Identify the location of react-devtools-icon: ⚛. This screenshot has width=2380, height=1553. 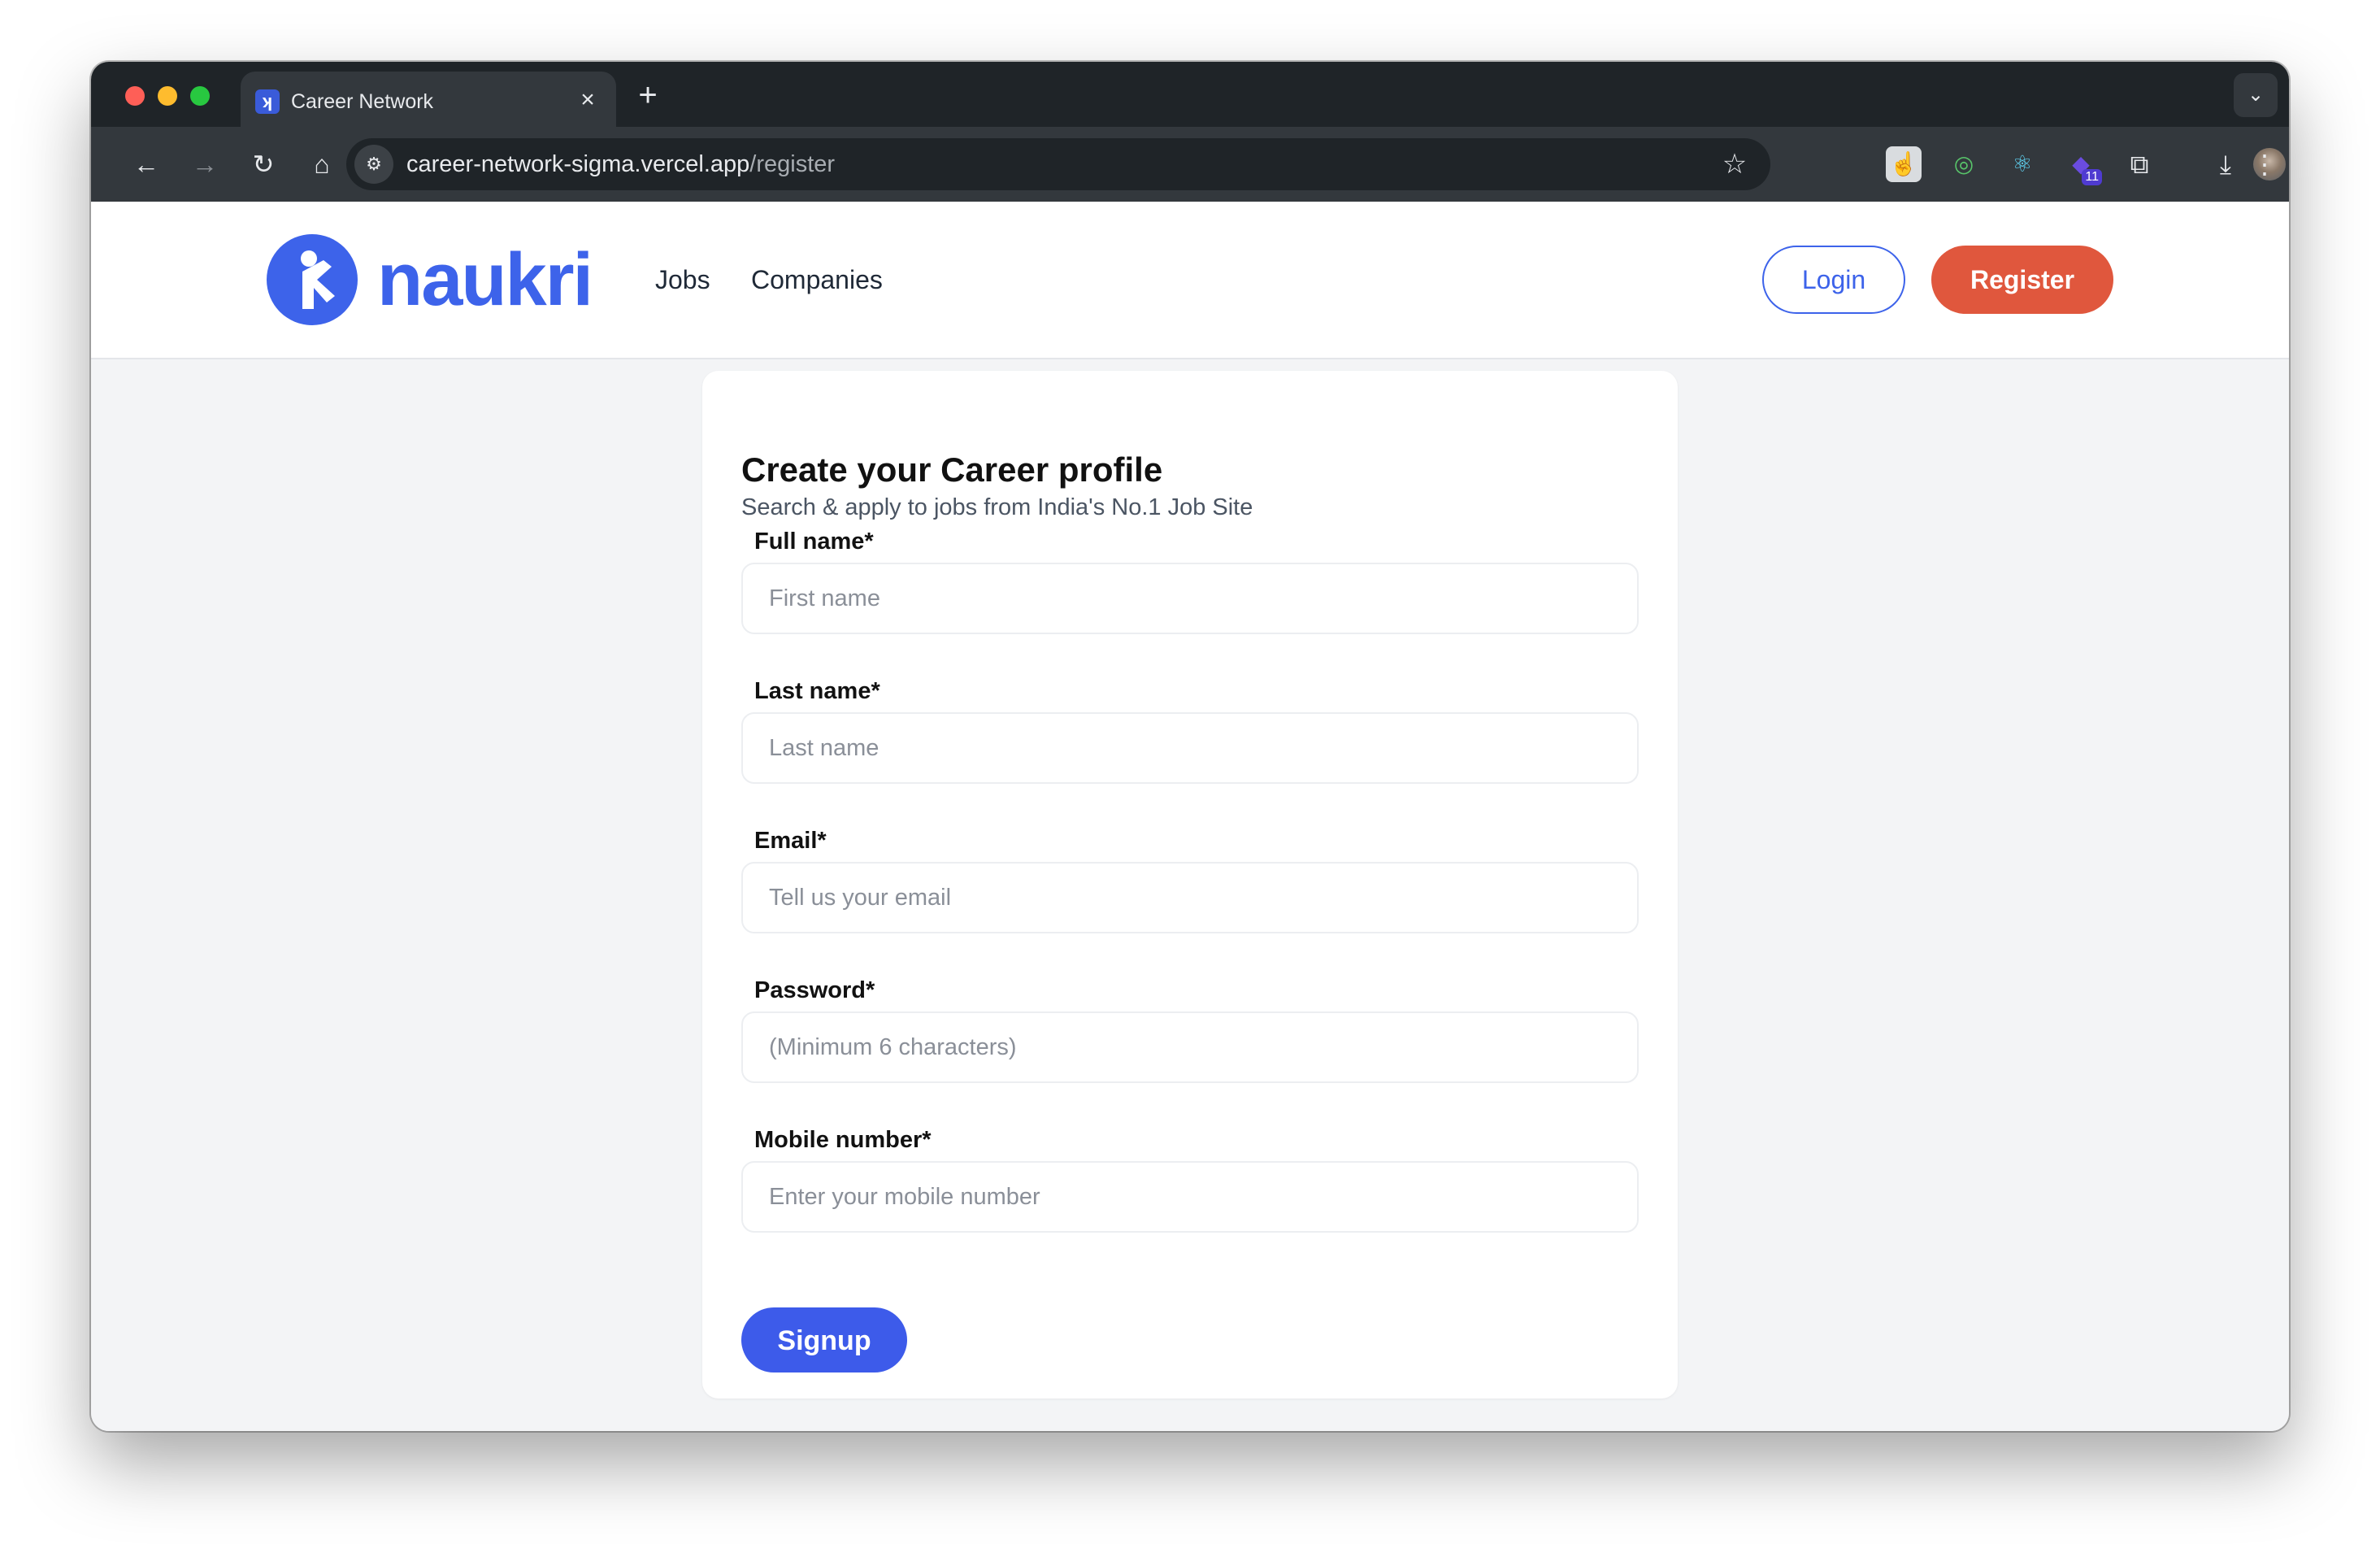
(2022, 164).